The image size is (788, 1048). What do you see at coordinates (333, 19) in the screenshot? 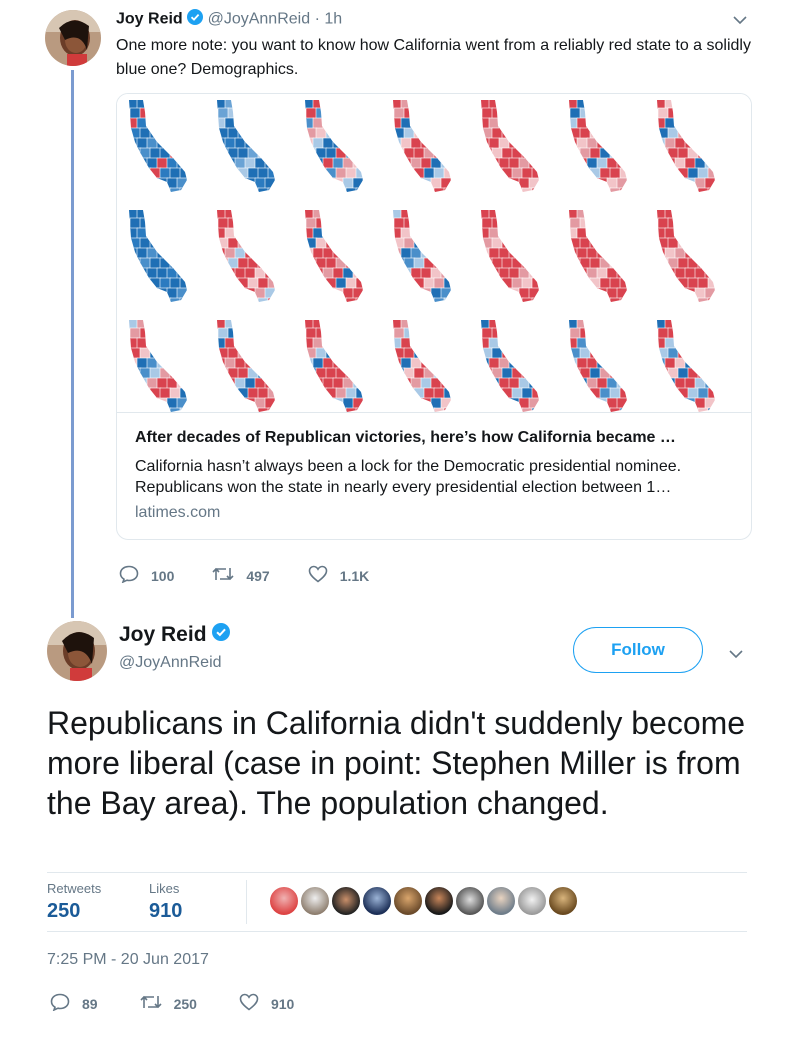
I see `tweet-time: 1h` at bounding box center [333, 19].